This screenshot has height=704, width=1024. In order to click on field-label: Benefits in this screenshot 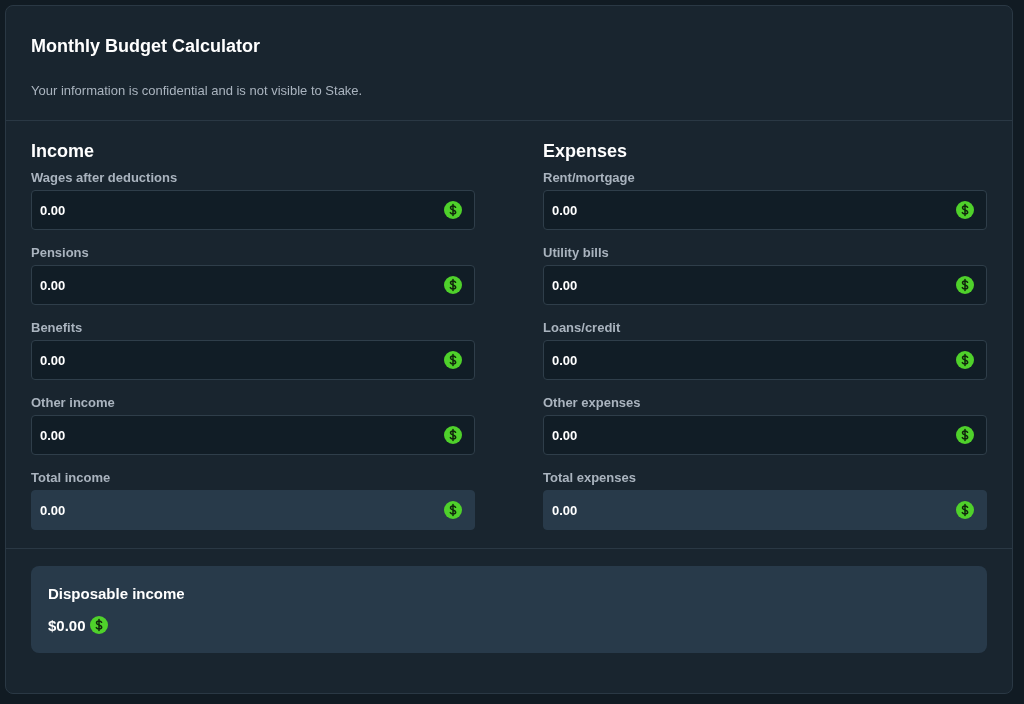, I will do `click(57, 327)`.